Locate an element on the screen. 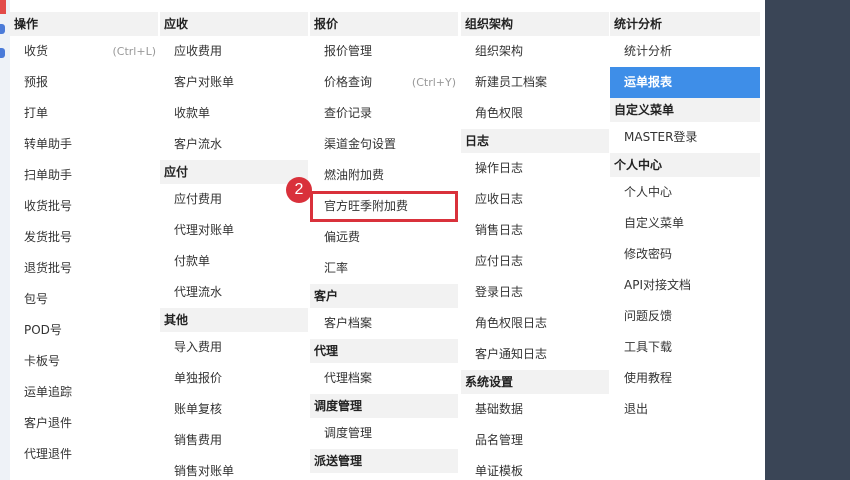 This screenshot has height=480, width=850. menu-item-label: 客户通知日志 is located at coordinates (511, 354).